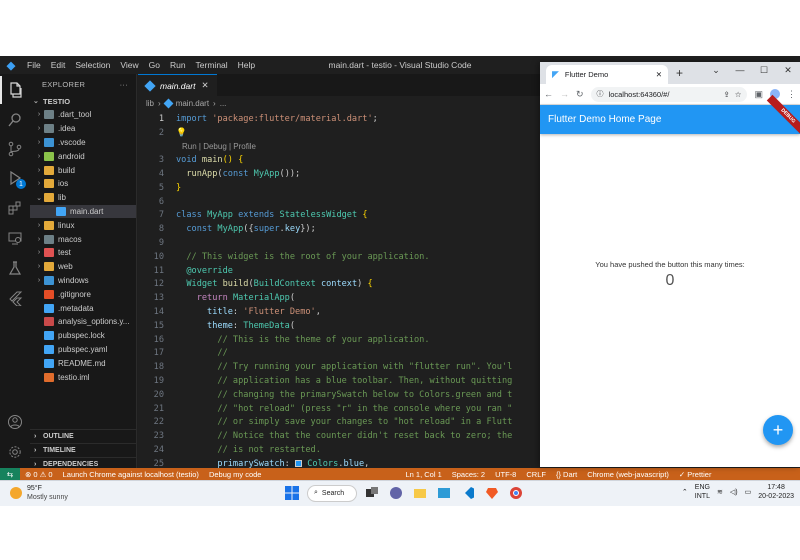  I want to click on bookmark-star-icon: ☆, so click(738, 94).